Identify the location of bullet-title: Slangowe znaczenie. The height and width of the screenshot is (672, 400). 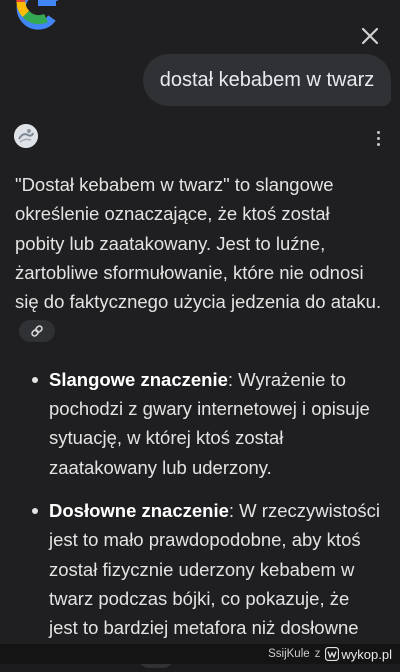
(138, 379).